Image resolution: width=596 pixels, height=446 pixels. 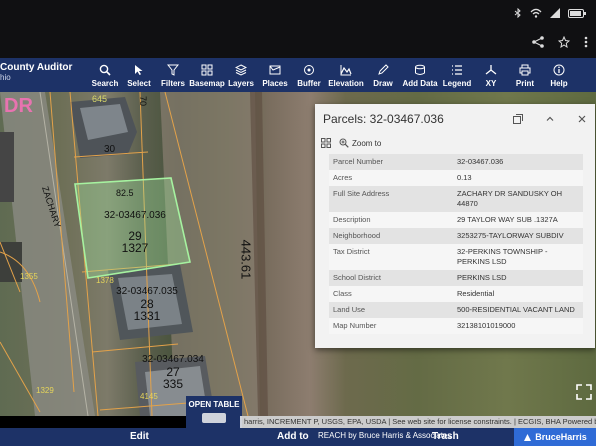 What do you see at coordinates (147, 304) in the screenshot?
I see `parcel-label-035: 32-03467.035 28 1331` at bounding box center [147, 304].